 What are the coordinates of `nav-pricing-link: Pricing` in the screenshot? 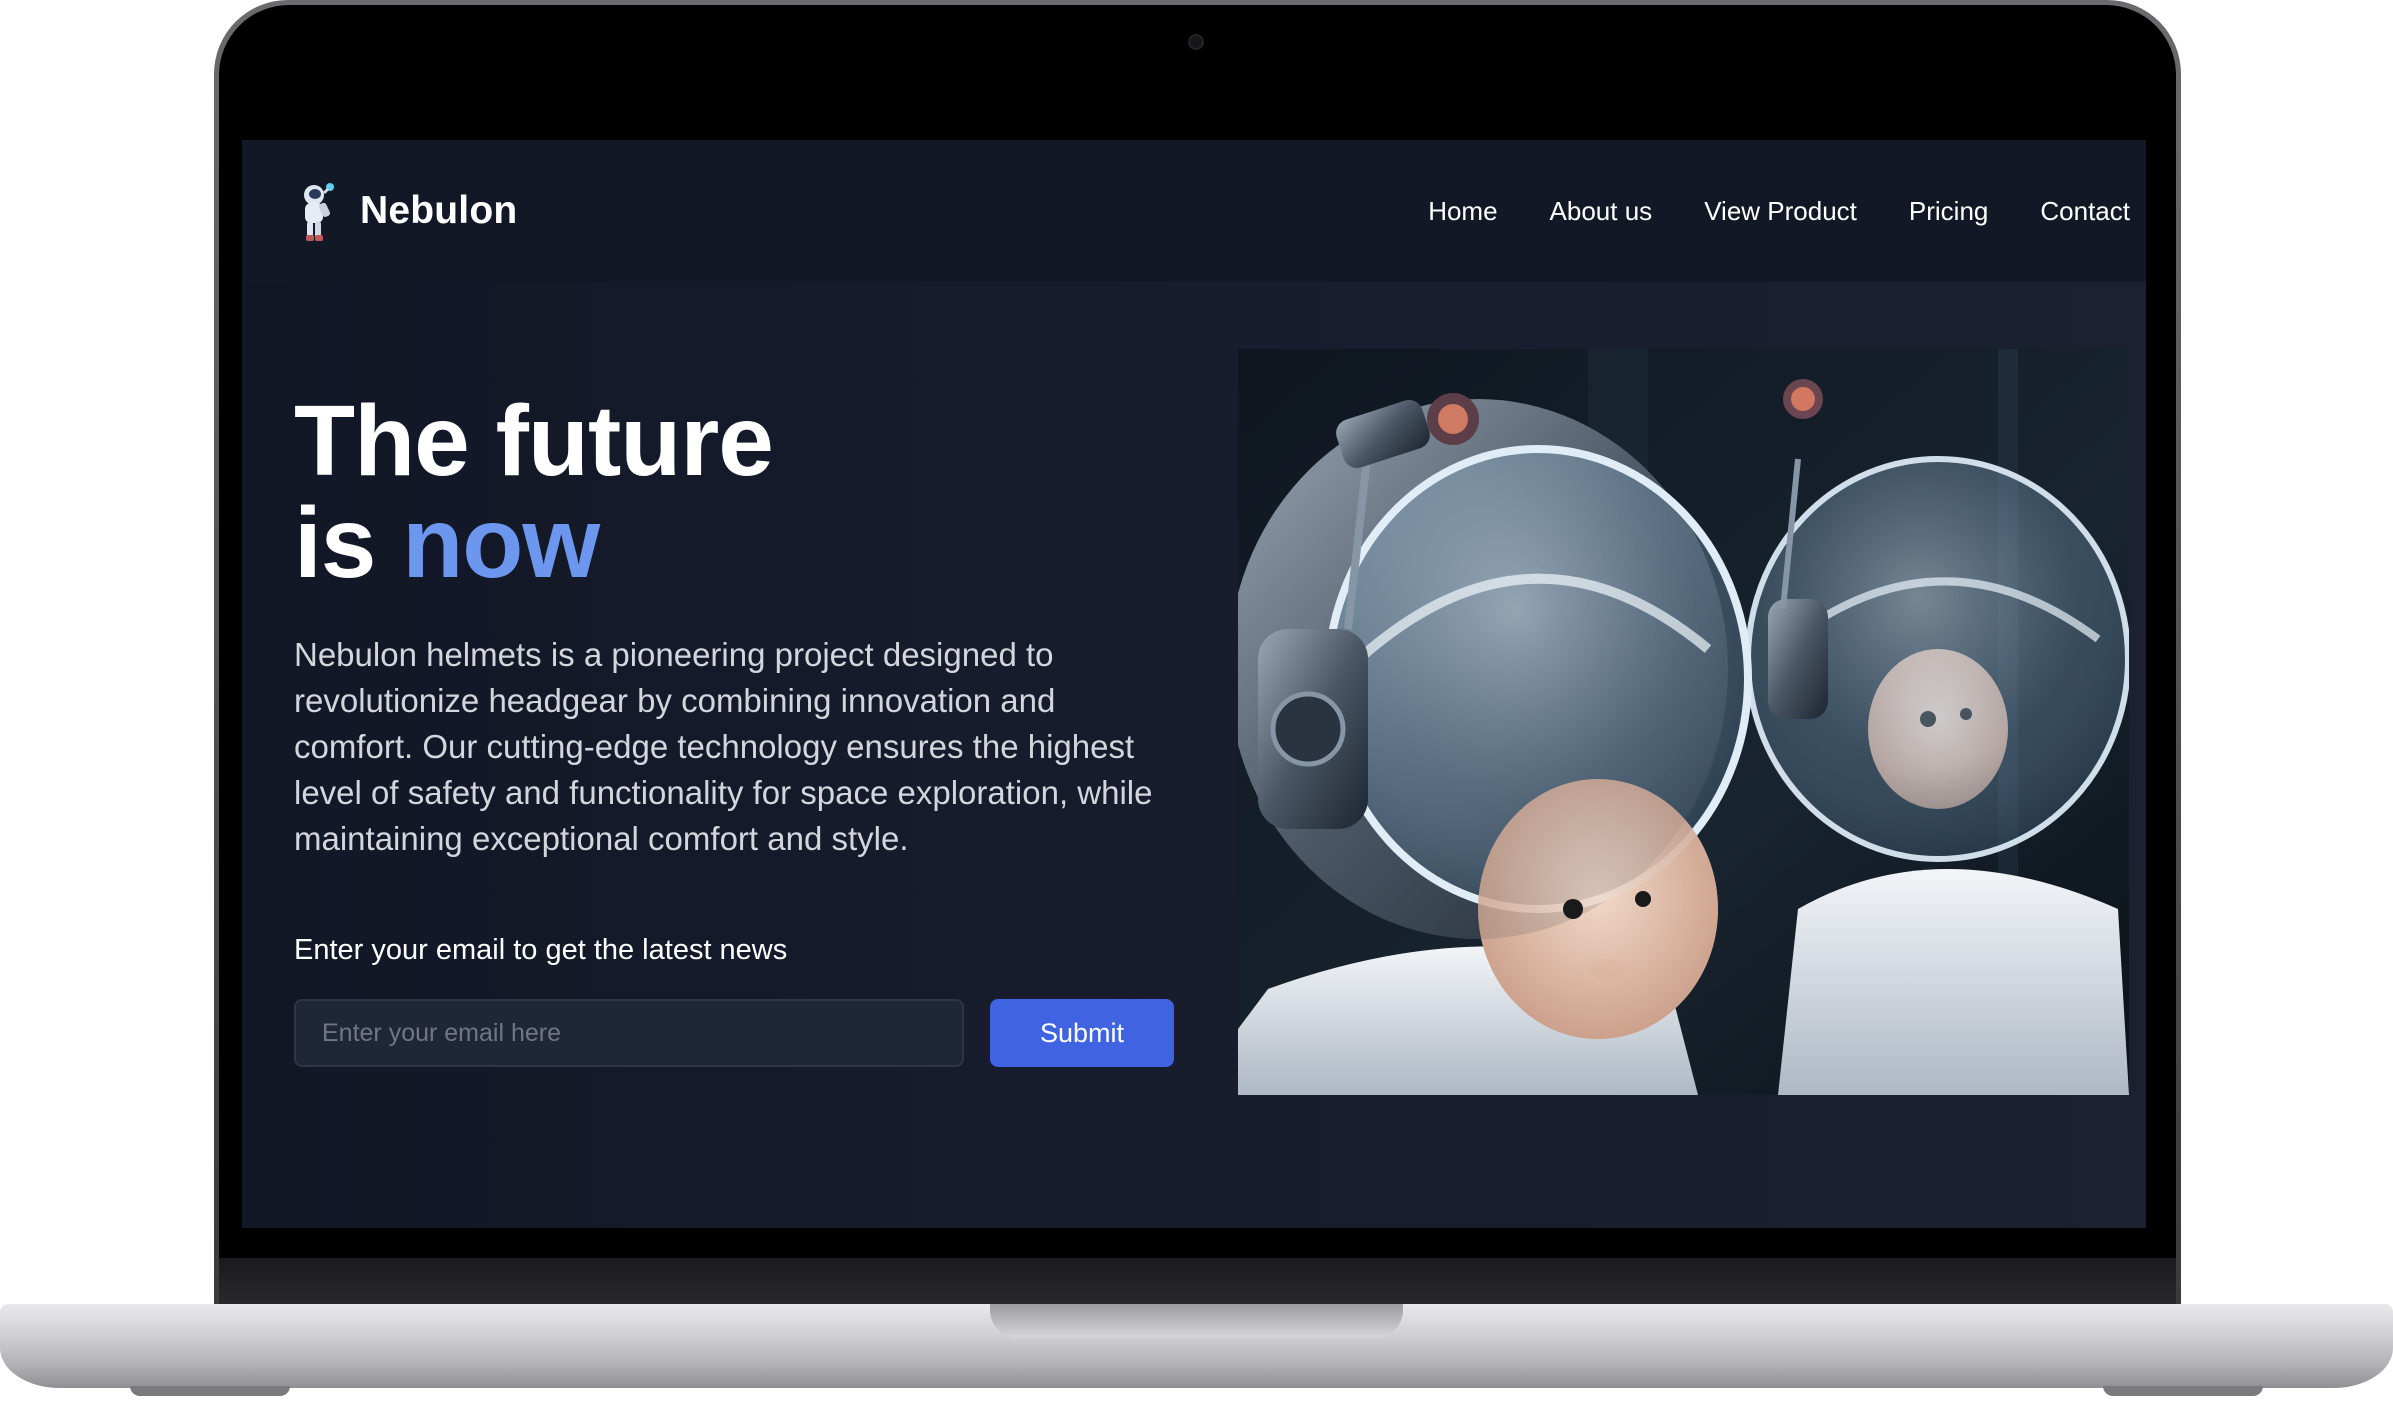 It's located at (1948, 211).